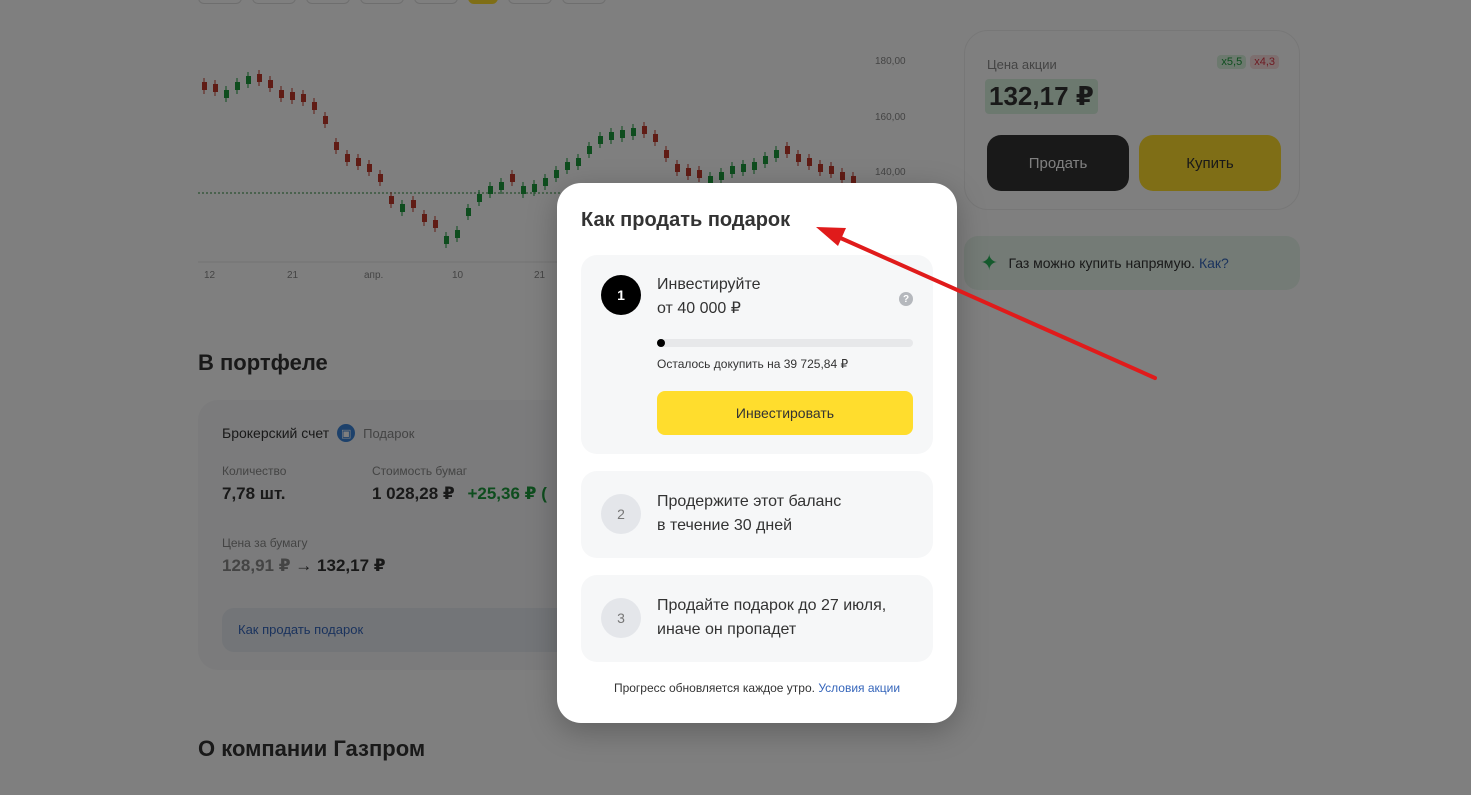  Describe the element at coordinates (621, 618) in the screenshot. I see `step-number: 3` at that location.